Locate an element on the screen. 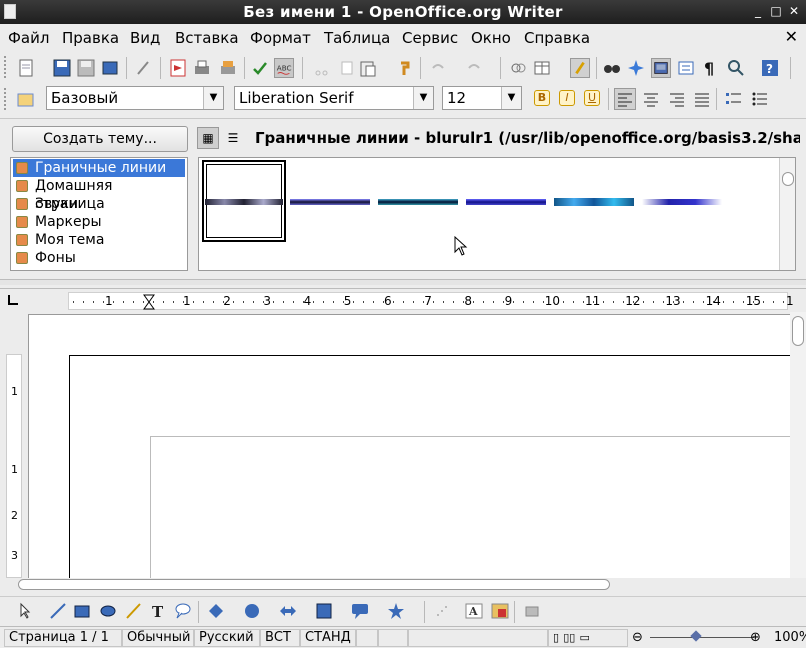 This screenshot has height=648, width=806. menu-help: Справка is located at coordinates (557, 38).